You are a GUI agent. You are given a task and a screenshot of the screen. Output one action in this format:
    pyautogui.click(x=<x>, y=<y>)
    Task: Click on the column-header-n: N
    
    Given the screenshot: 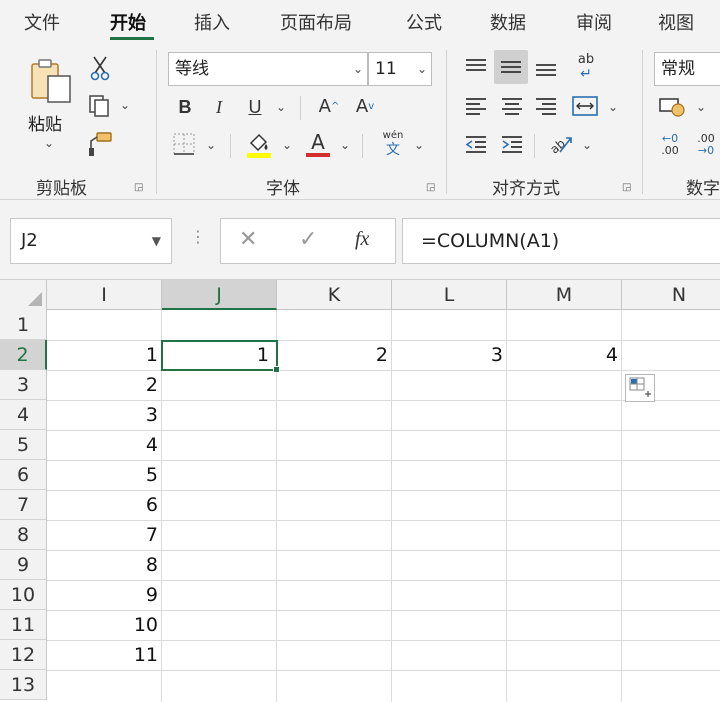 What is the action you would take?
    pyautogui.click(x=671, y=295)
    